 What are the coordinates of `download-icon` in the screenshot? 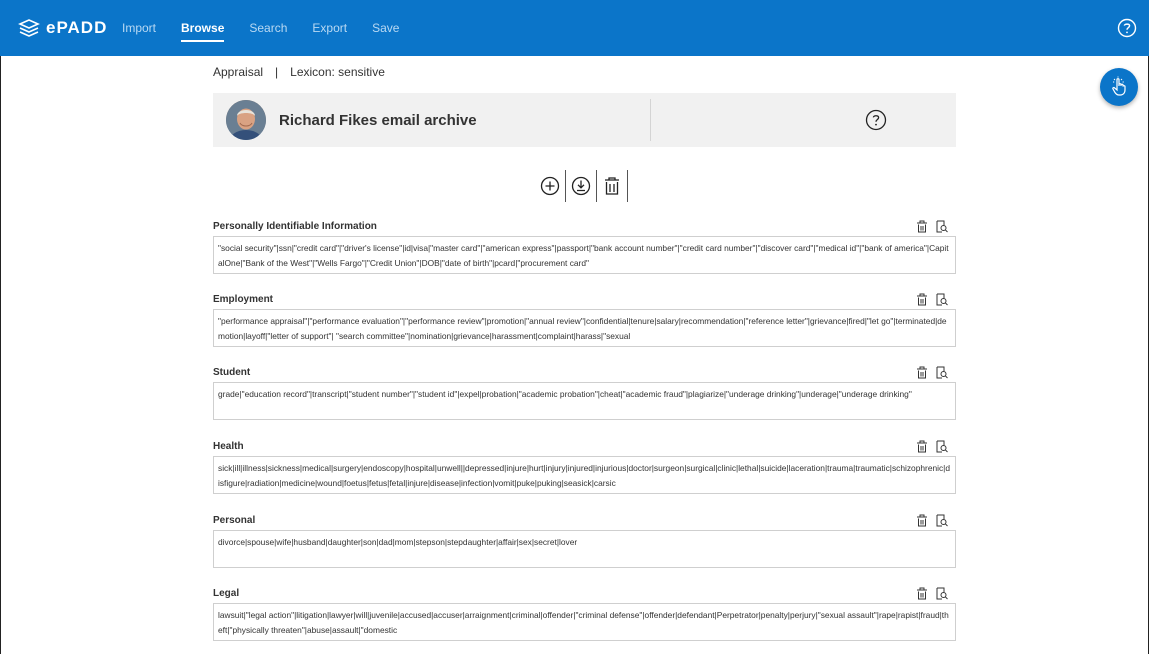 It's located at (581, 186).